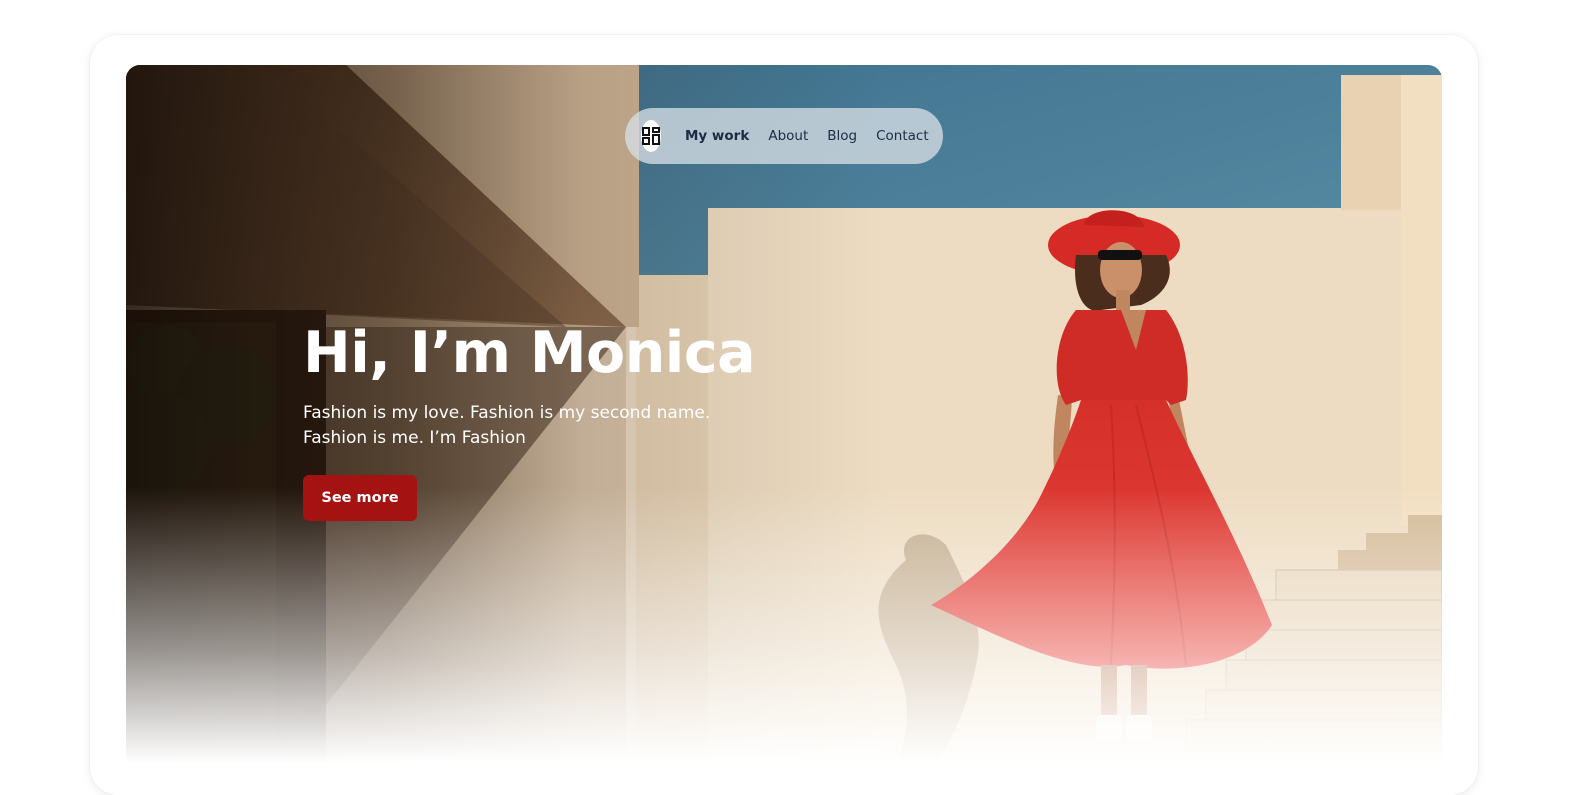 Image resolution: width=1570 pixels, height=795 pixels. I want to click on nav-item-my-work: My work, so click(717, 136).